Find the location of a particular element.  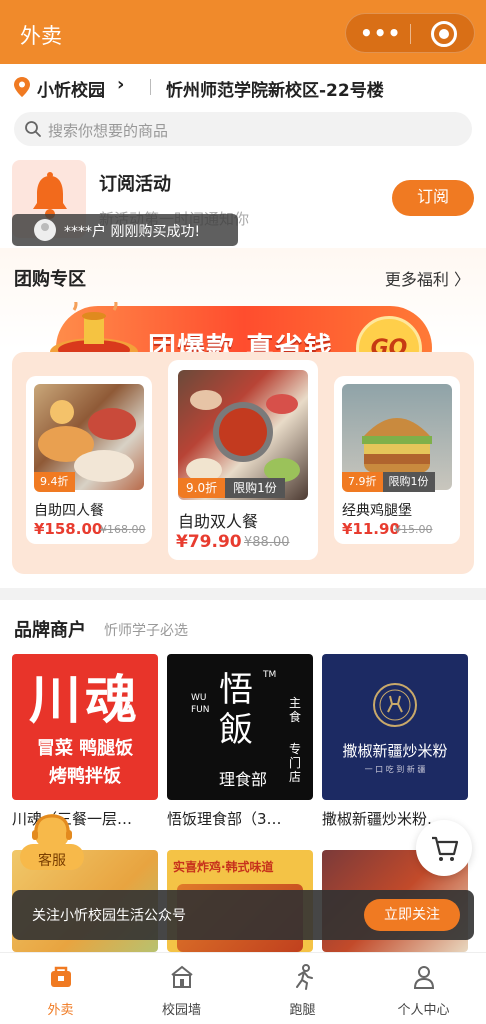

section-title: 品牌商户 is located at coordinates (50, 630).